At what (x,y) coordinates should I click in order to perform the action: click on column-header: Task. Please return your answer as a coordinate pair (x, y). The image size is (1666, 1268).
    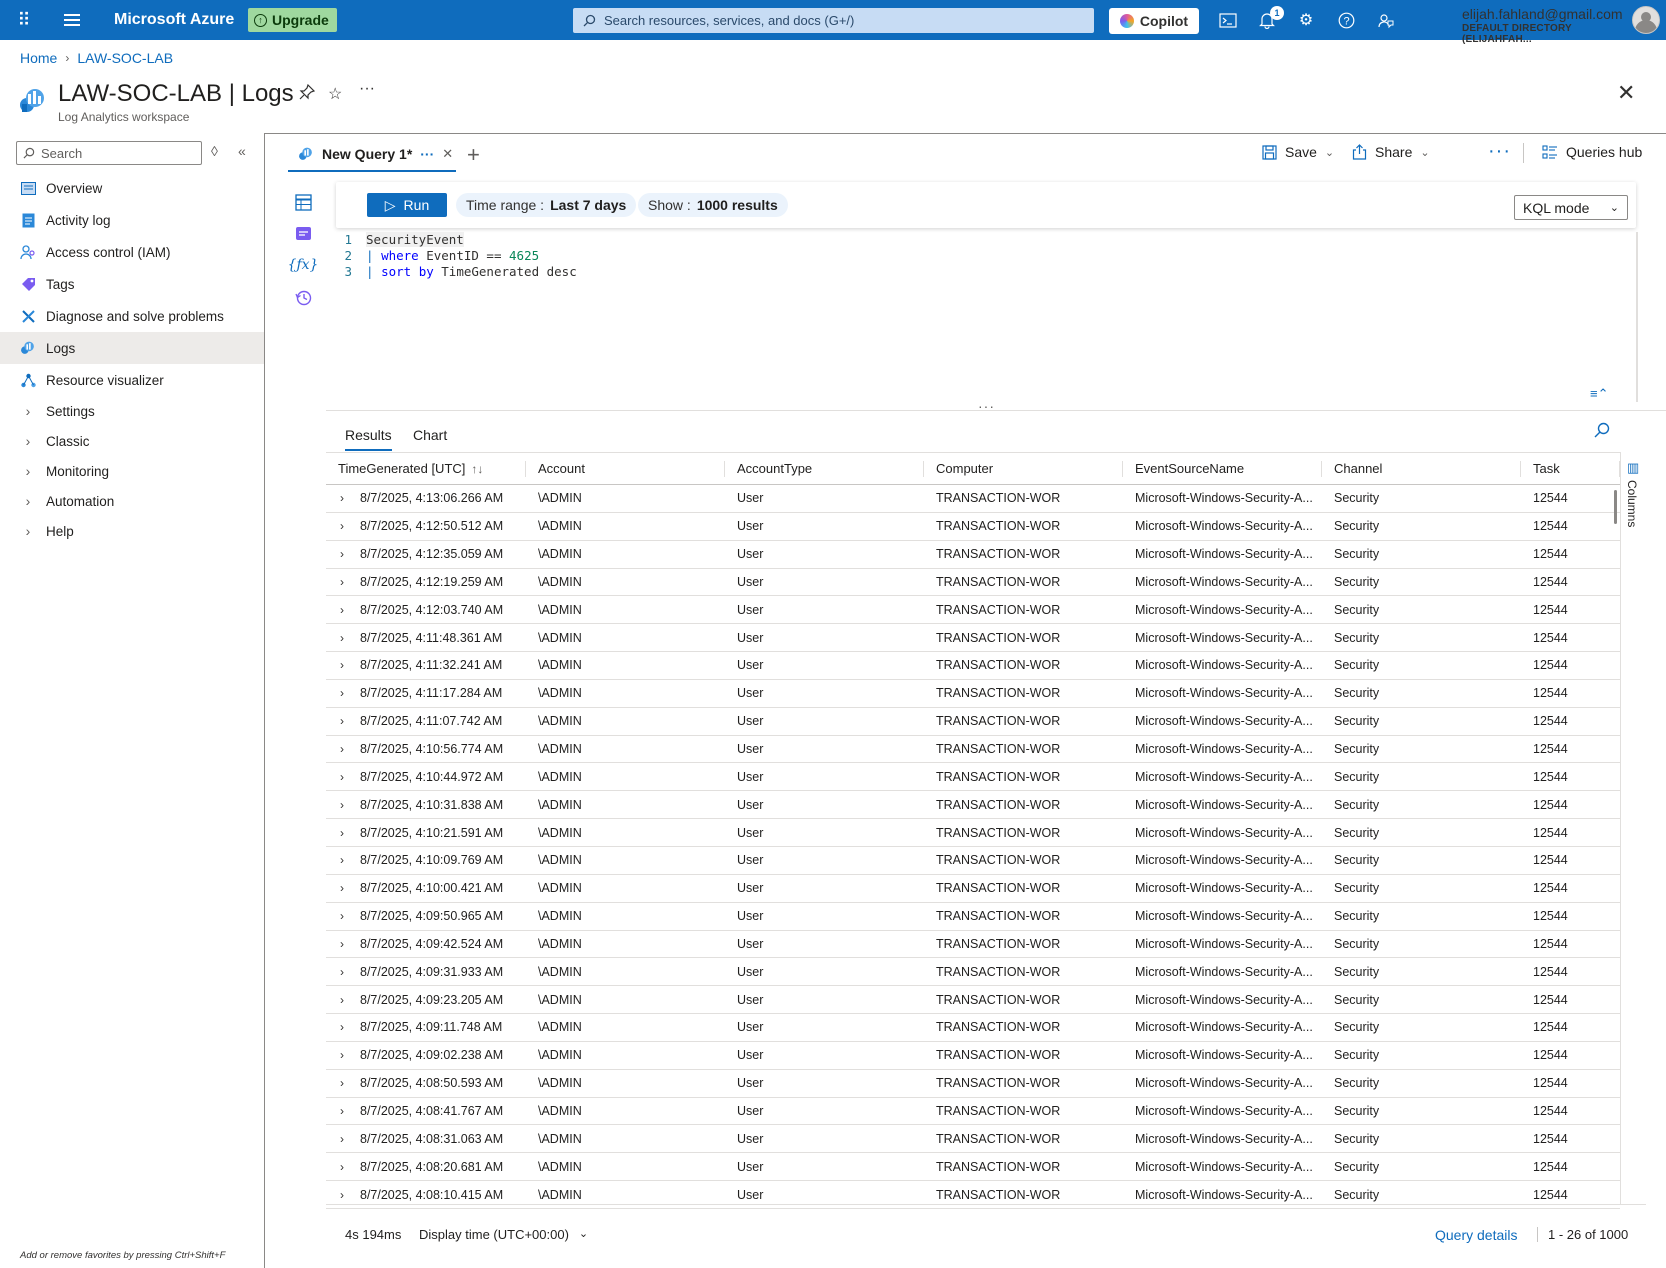
    Looking at the image, I should click on (1570, 468).